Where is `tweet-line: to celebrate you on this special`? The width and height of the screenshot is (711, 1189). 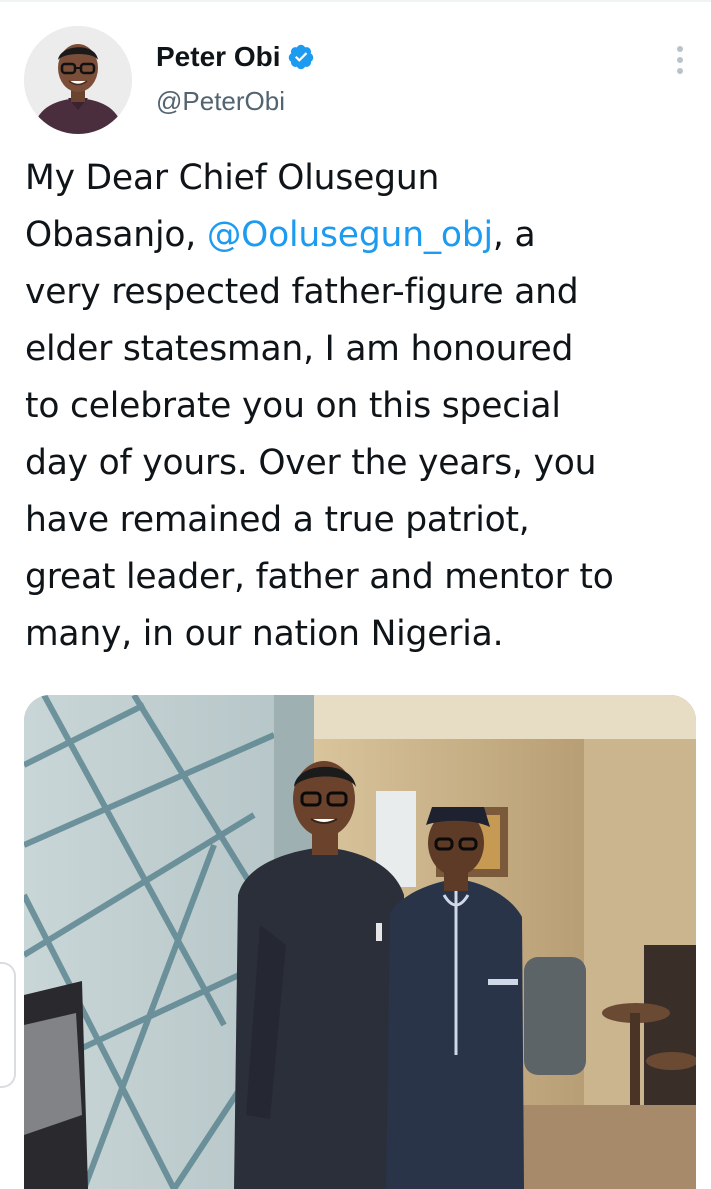
tweet-line: to celebrate you on this special is located at coordinates (293, 406).